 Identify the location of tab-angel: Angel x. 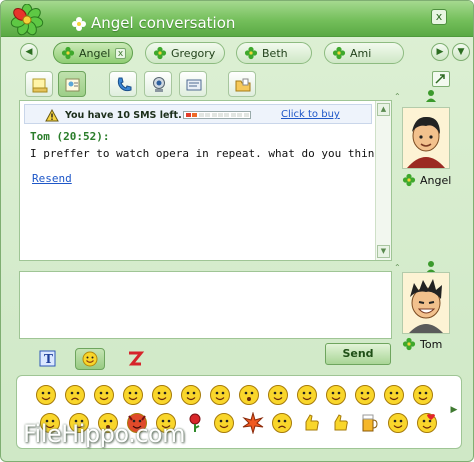
(93, 53).